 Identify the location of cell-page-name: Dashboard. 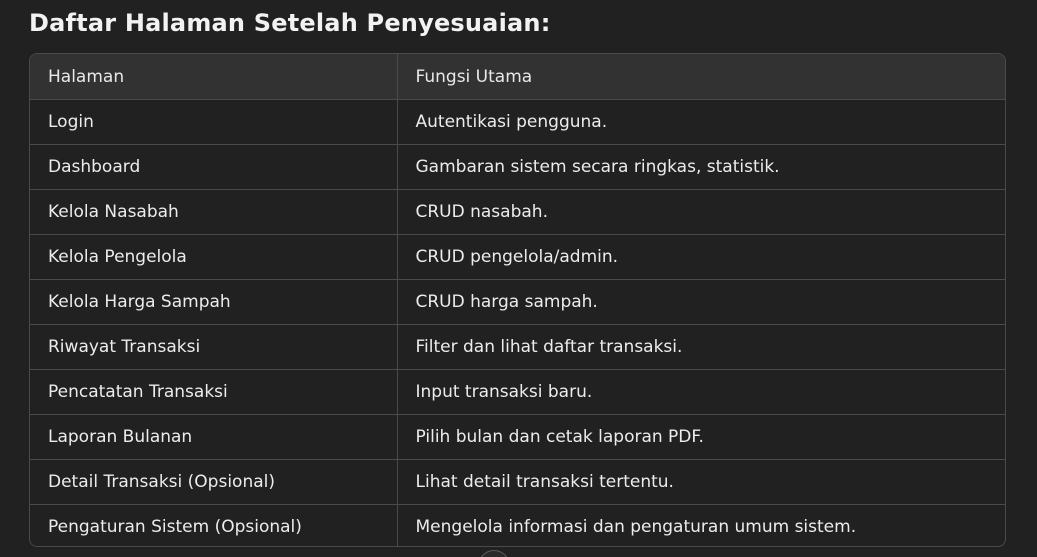
(213, 167).